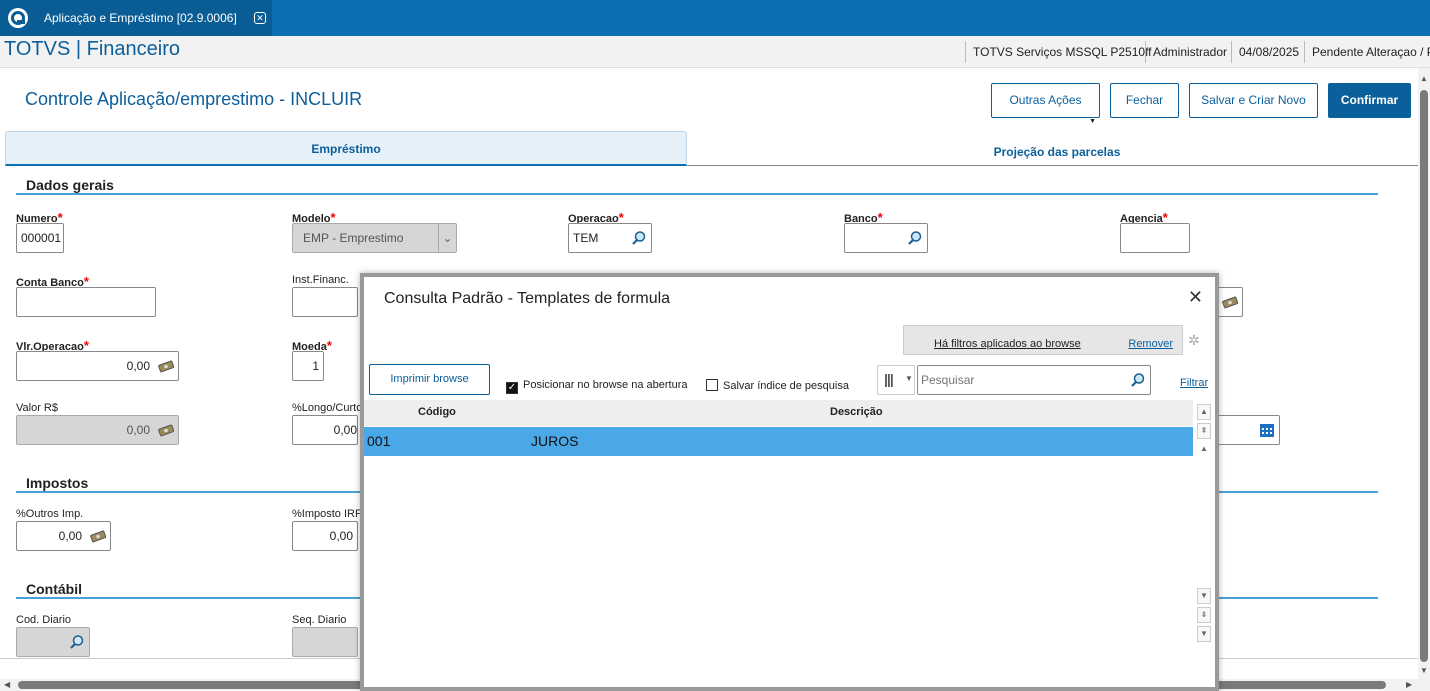  What do you see at coordinates (353, 238) in the screenshot?
I see `modelo-value: EMP - Emprestimo` at bounding box center [353, 238].